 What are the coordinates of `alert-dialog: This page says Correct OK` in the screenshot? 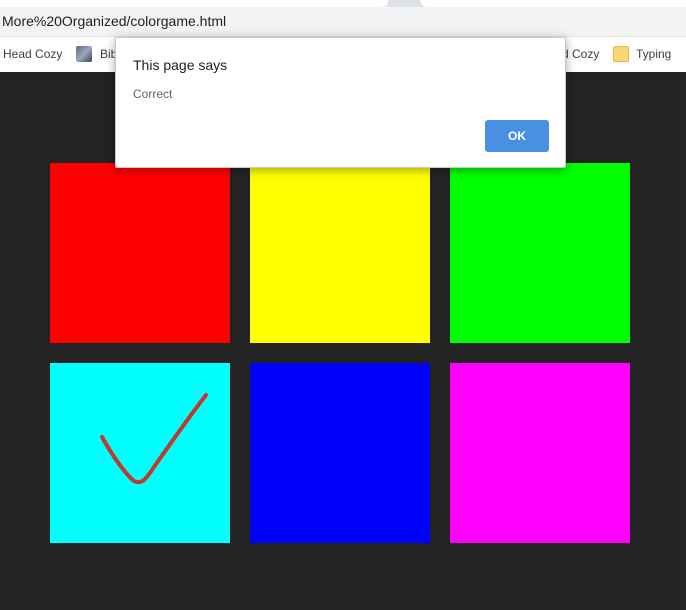 It's located at (340, 102).